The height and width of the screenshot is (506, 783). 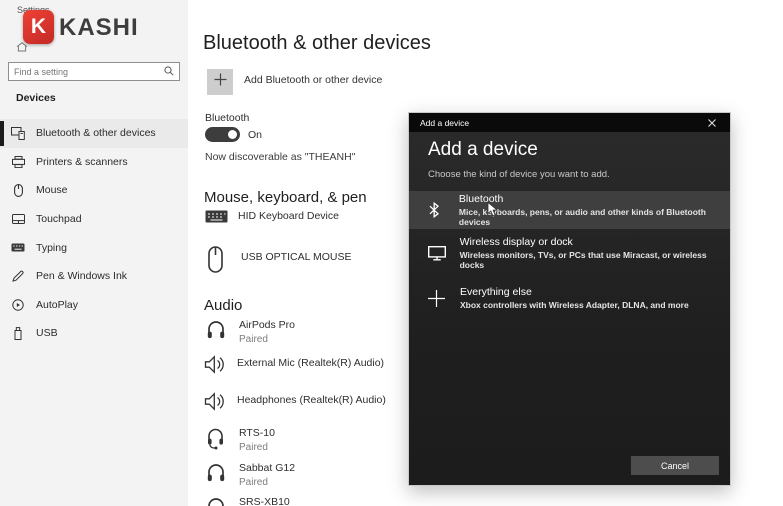 What do you see at coordinates (18, 133) in the screenshot?
I see `devices-icon` at bounding box center [18, 133].